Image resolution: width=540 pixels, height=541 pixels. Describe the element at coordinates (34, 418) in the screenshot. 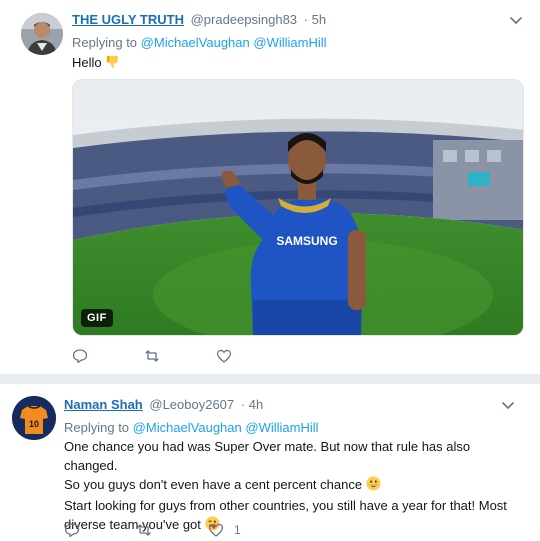

I see `avatar: 10` at that location.